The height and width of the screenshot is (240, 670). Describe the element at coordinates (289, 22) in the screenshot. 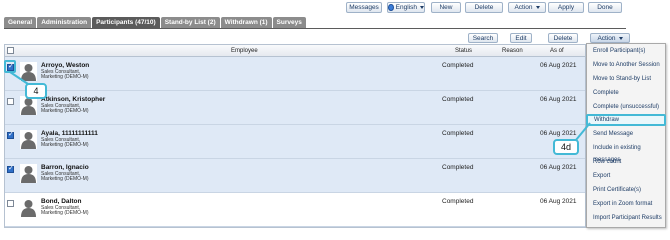

I see `tab-surveys: Surveys` at that location.